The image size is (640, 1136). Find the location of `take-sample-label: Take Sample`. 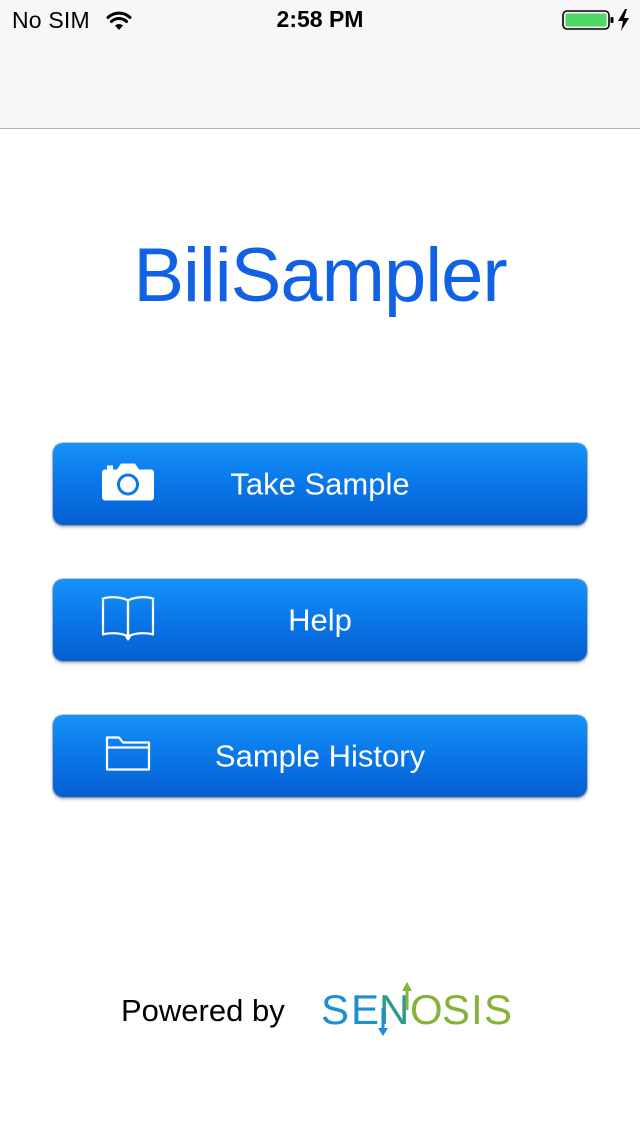

take-sample-label: Take Sample is located at coordinates (320, 484).